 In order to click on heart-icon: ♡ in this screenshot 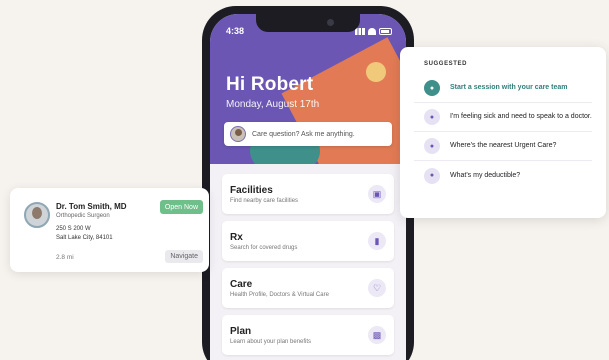, I will do `click(377, 288)`.